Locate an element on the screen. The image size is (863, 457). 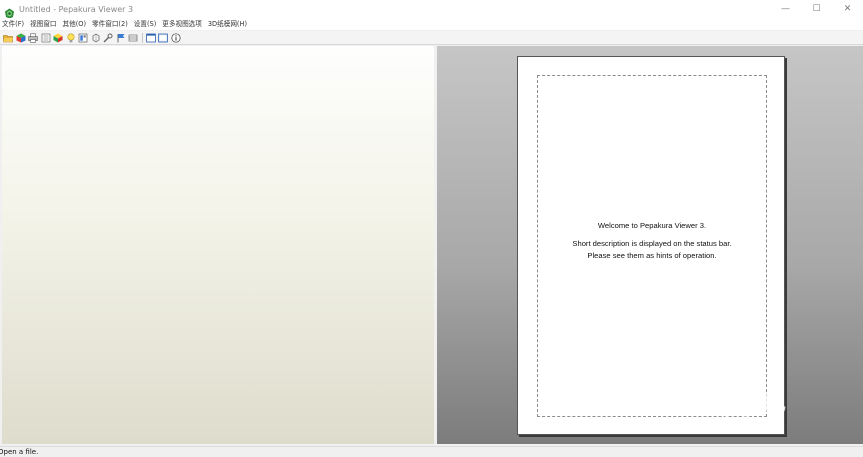
open-folder-icon is located at coordinates (8, 38).